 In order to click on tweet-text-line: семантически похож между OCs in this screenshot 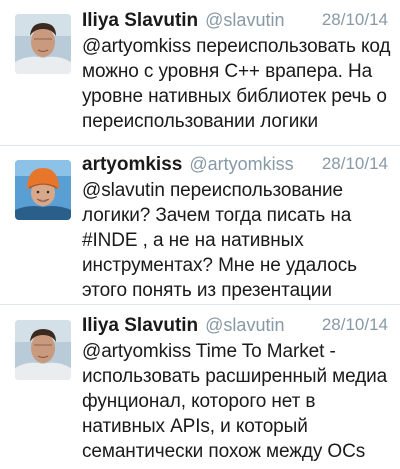, I will do `click(224, 451)`.